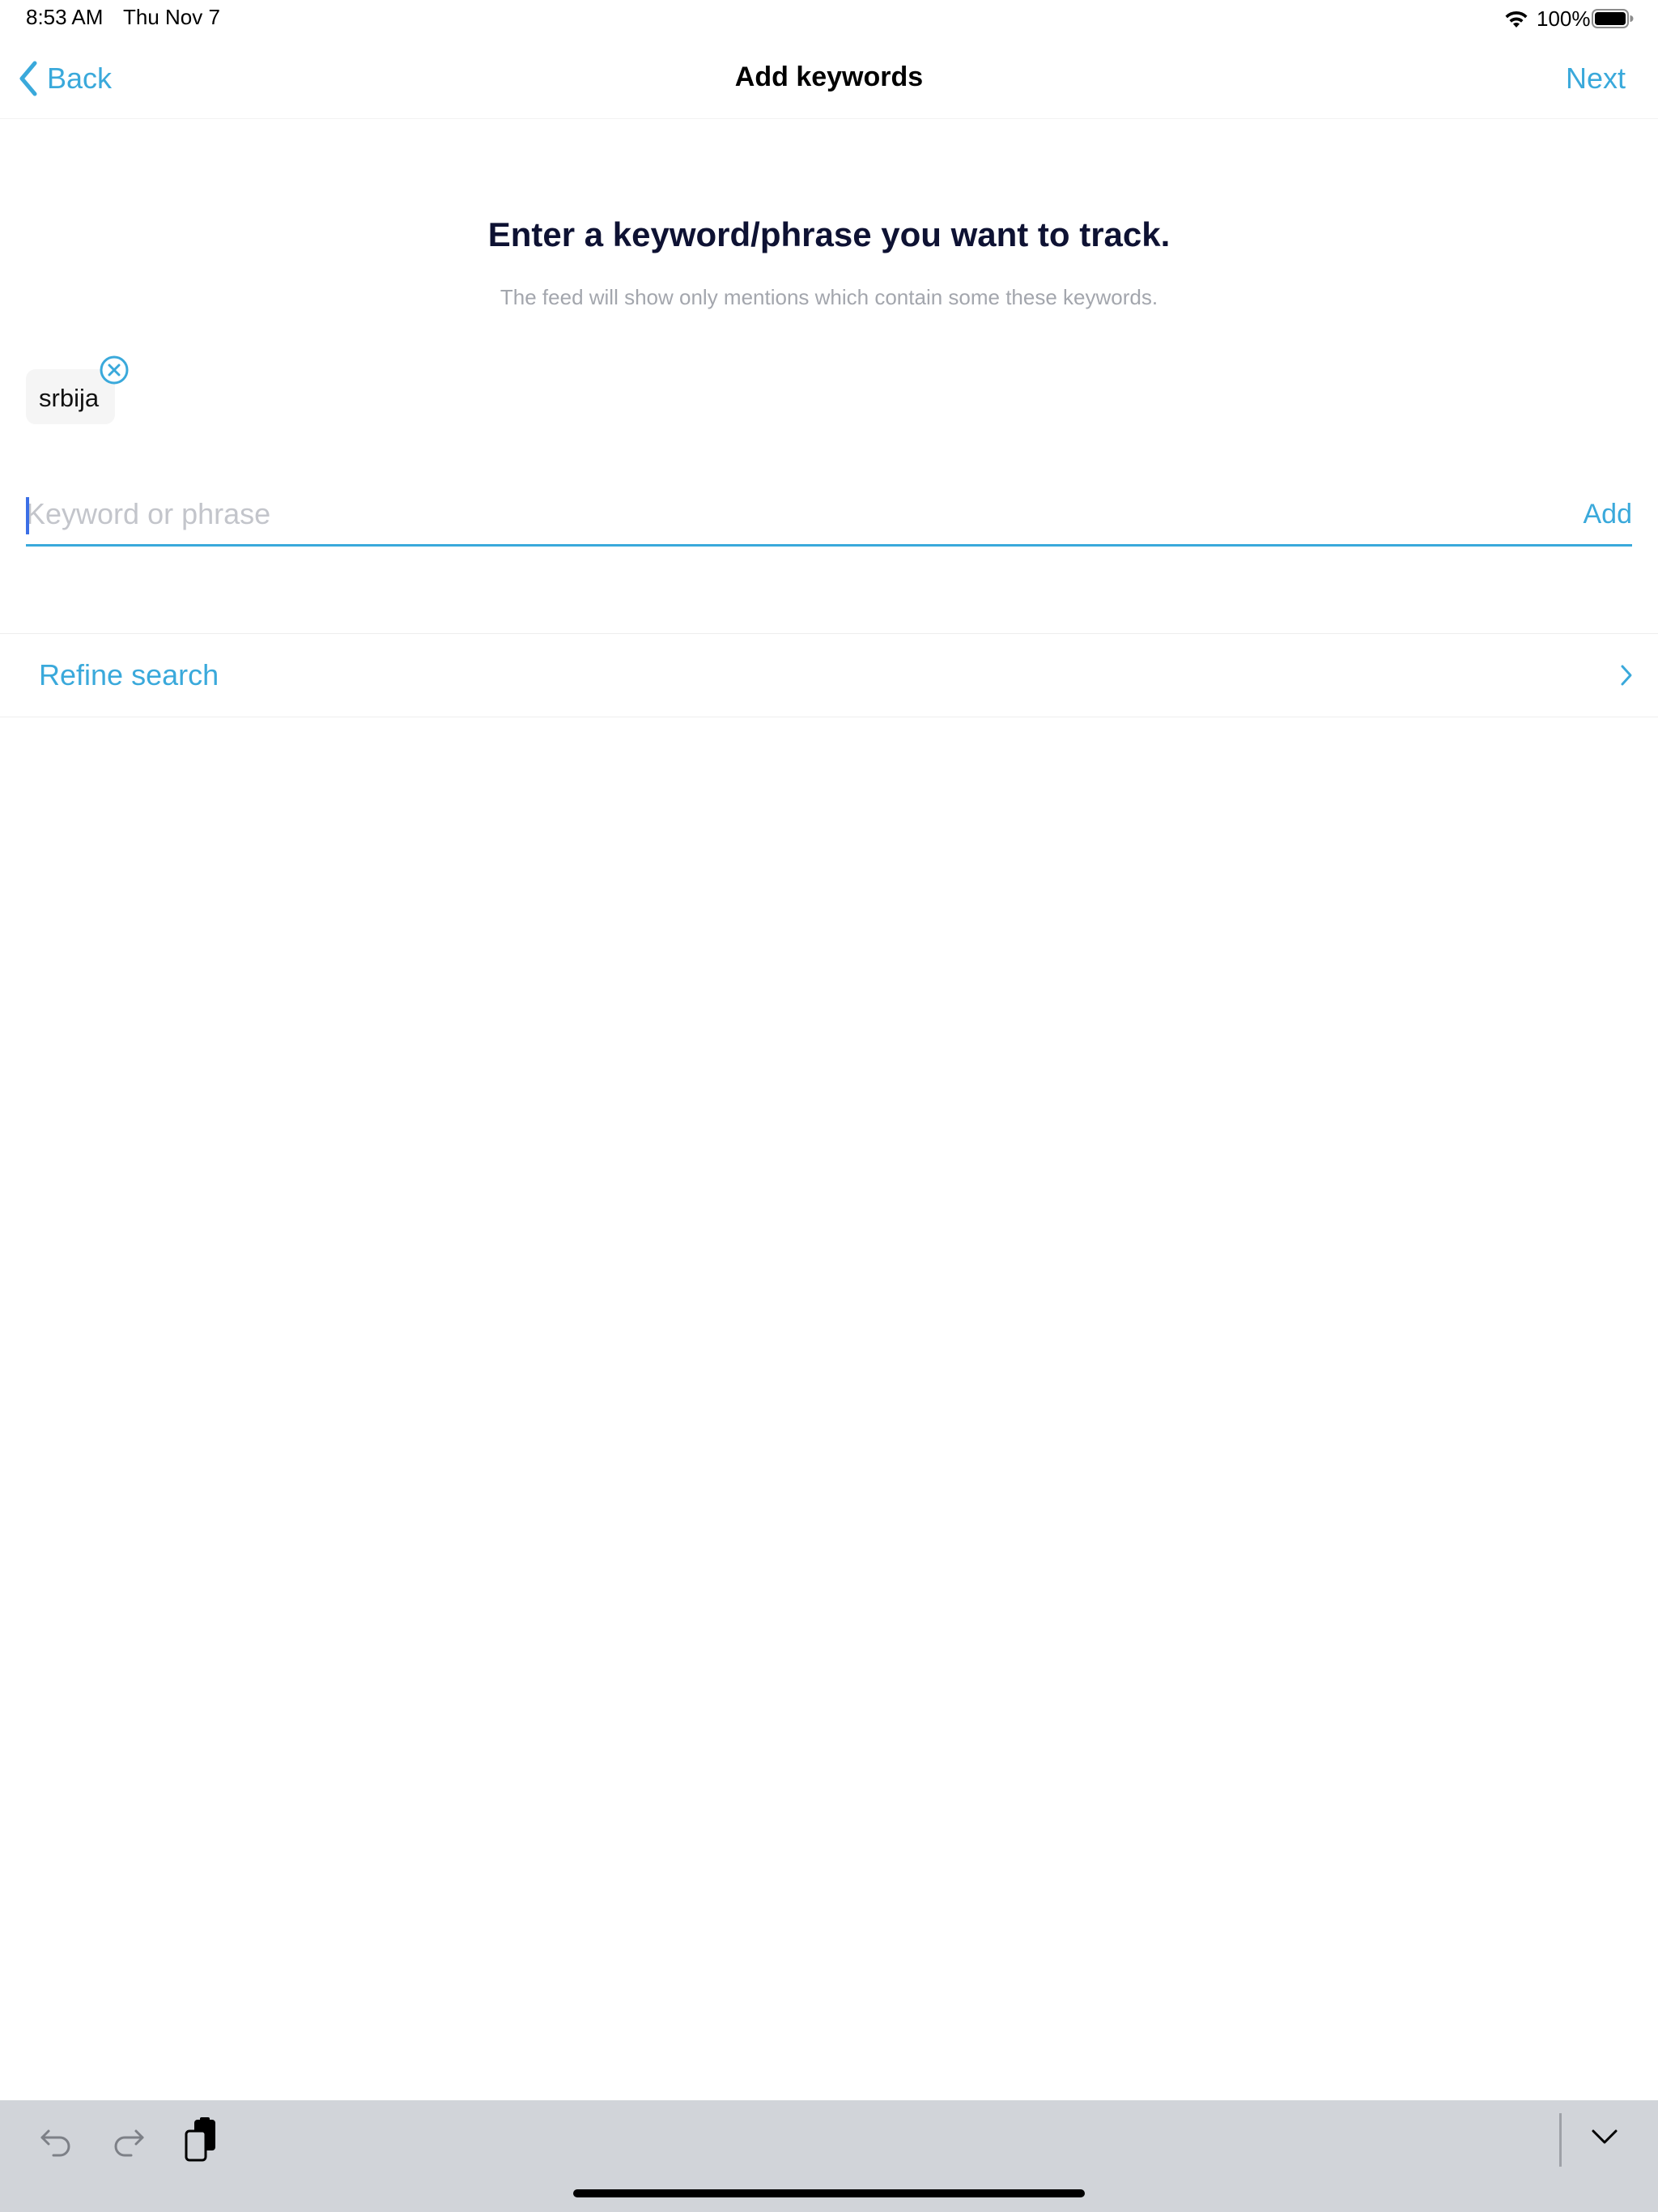 The image size is (1658, 2212). What do you see at coordinates (129, 674) in the screenshot?
I see `refine-search-label: Refine search` at bounding box center [129, 674].